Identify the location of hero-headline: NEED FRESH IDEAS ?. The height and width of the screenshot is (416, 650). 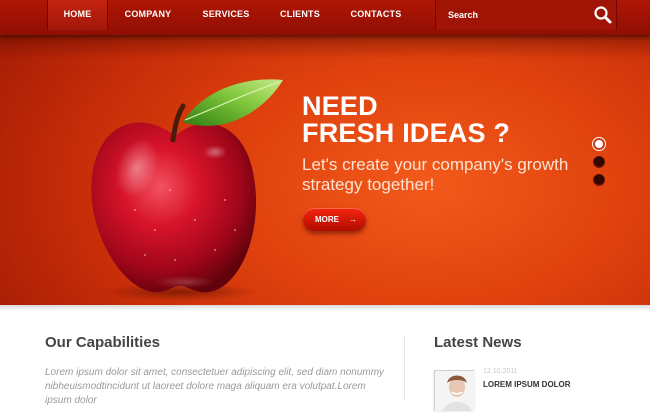
(406, 120).